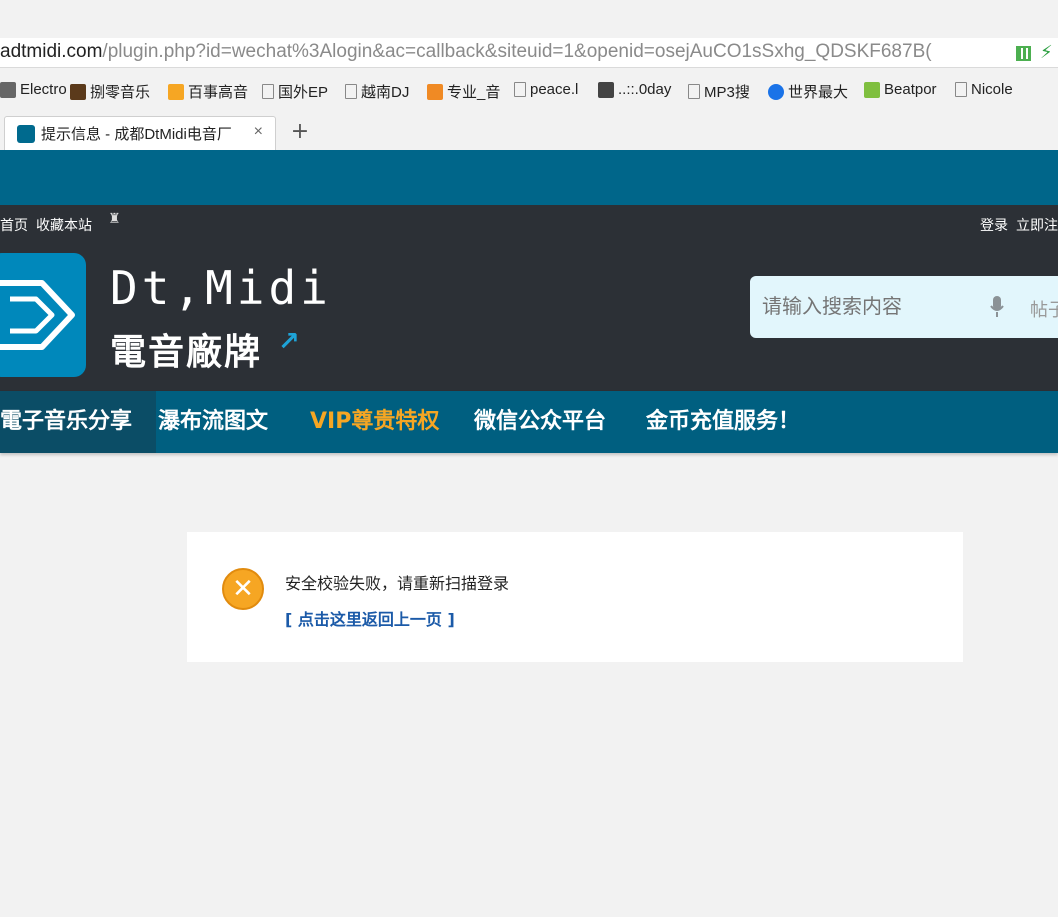  I want to click on qr-code-icon, so click(1023, 53).